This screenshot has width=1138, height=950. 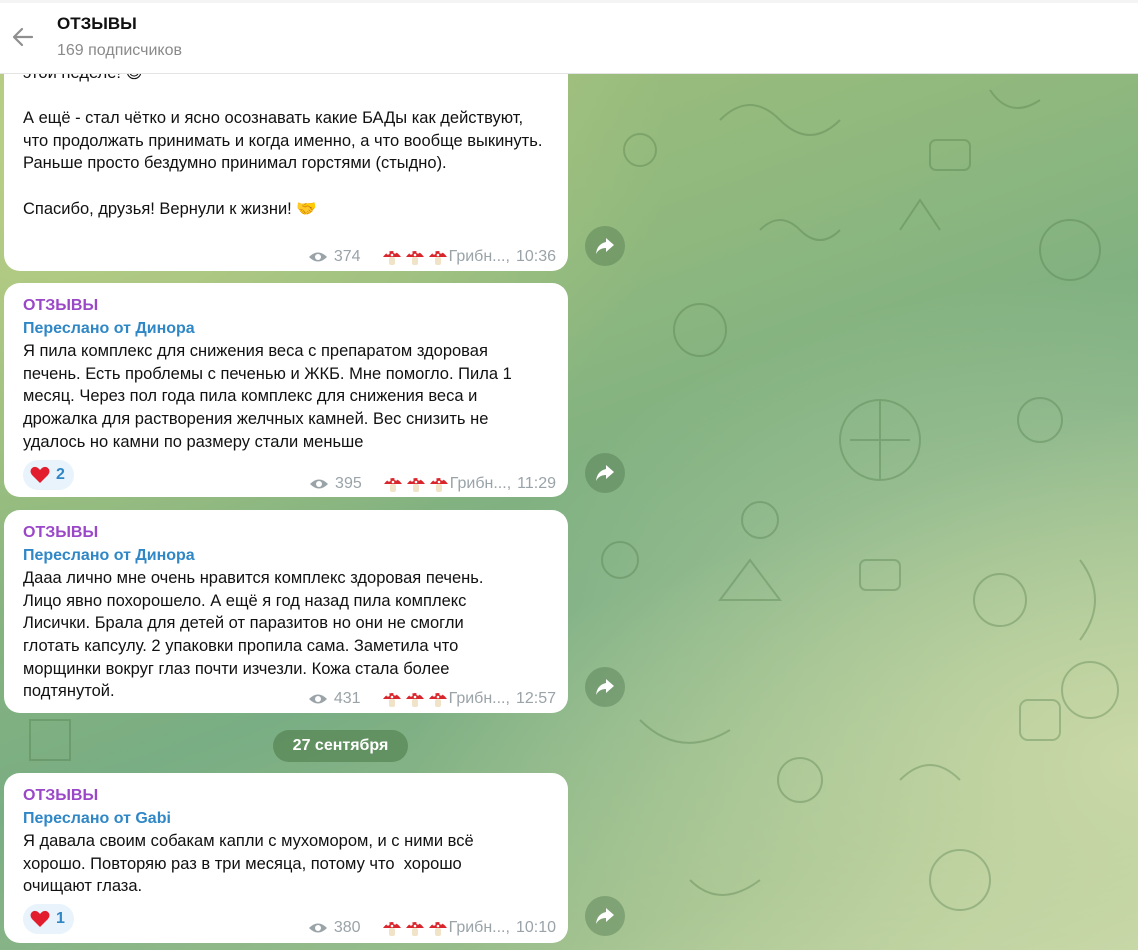 What do you see at coordinates (535, 927) in the screenshot?
I see `message-time: 10:10` at bounding box center [535, 927].